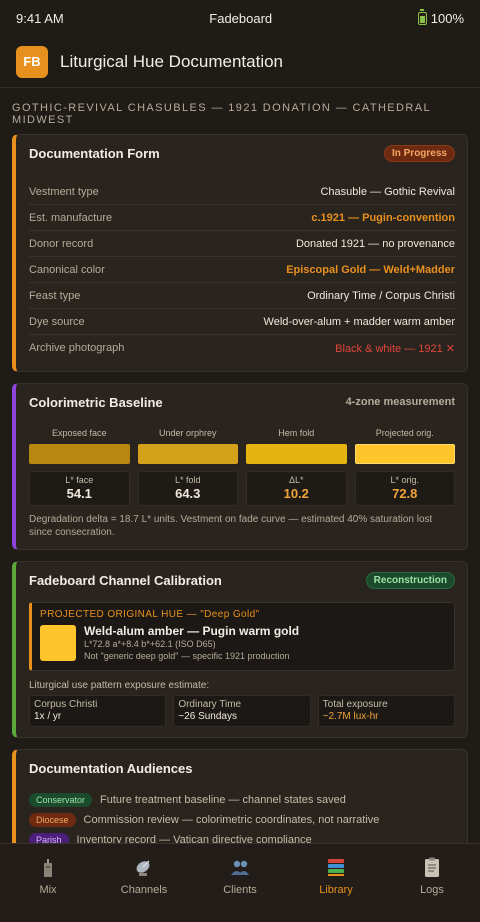  I want to click on zone-label: Under orphrey, so click(187, 433).